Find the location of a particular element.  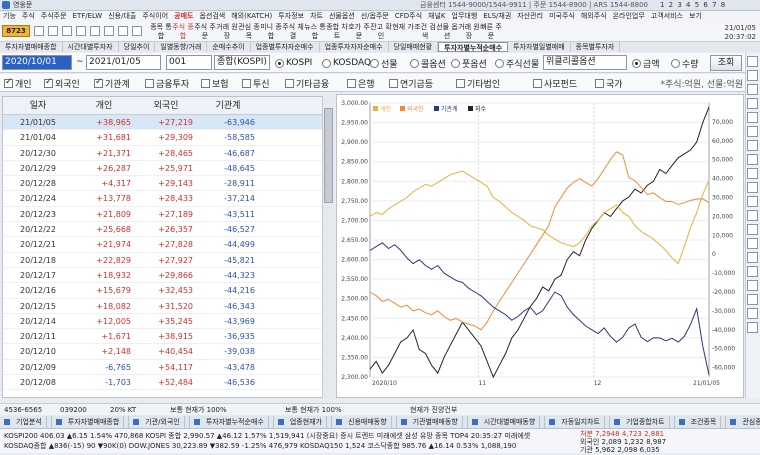

menu-item: 주식주문 is located at coordinates (54, 16).